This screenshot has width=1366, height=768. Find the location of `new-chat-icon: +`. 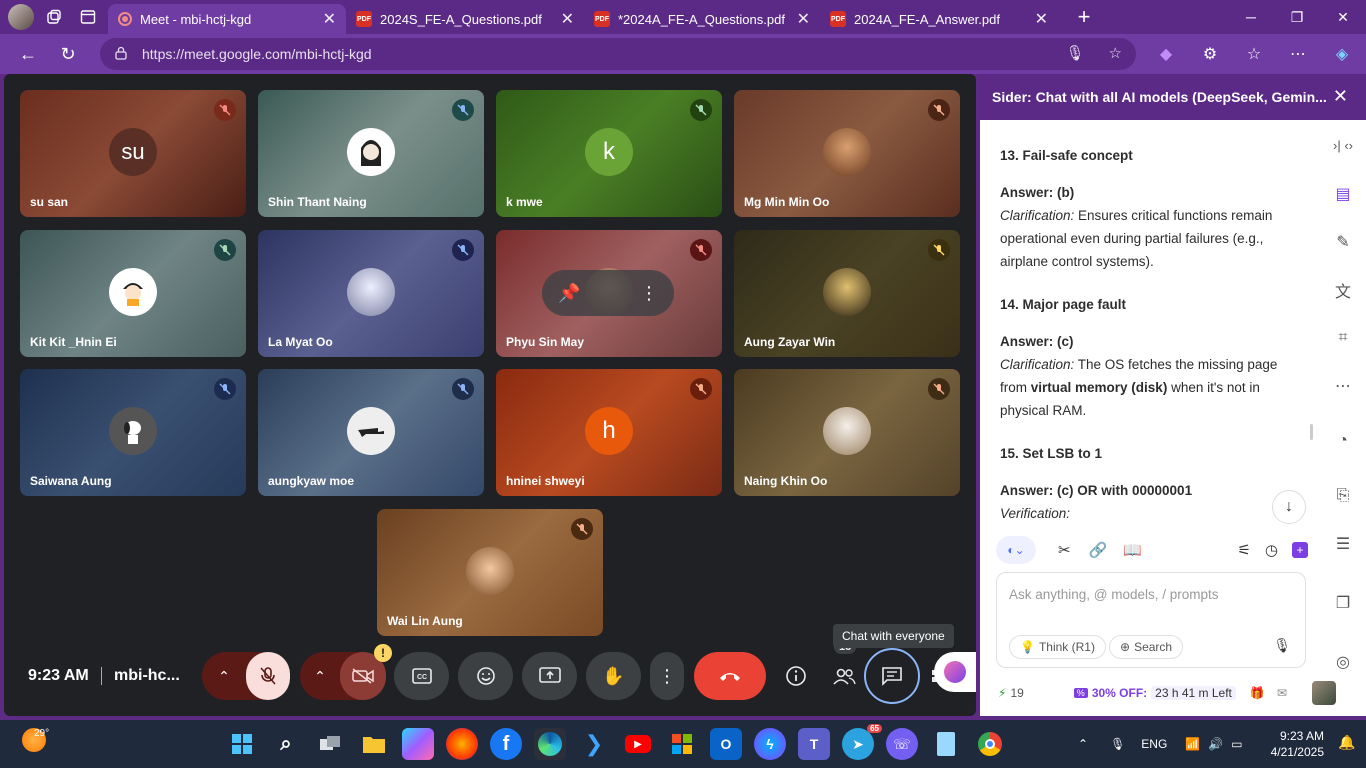

new-chat-icon: + is located at coordinates (1300, 550).